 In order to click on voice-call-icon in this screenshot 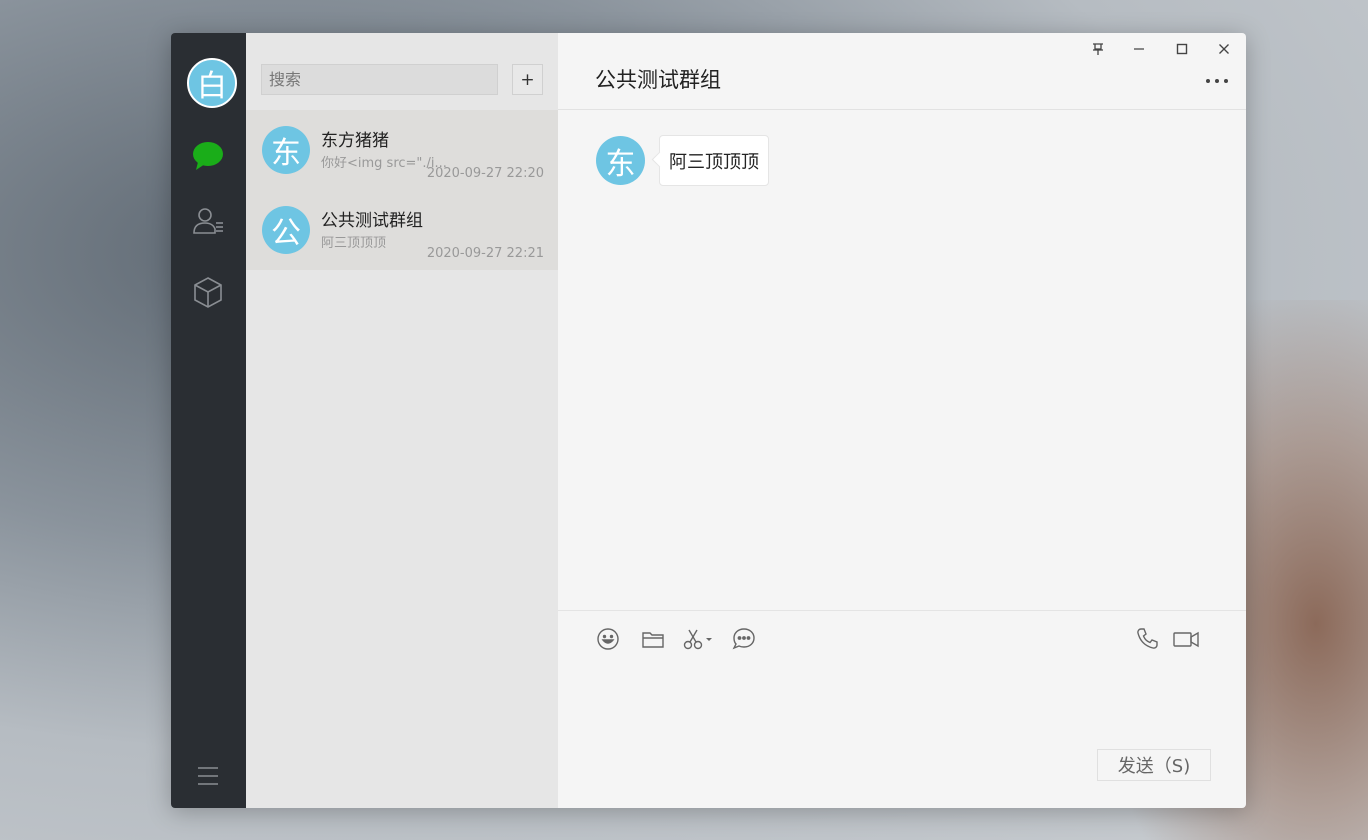, I will do `click(1147, 639)`.